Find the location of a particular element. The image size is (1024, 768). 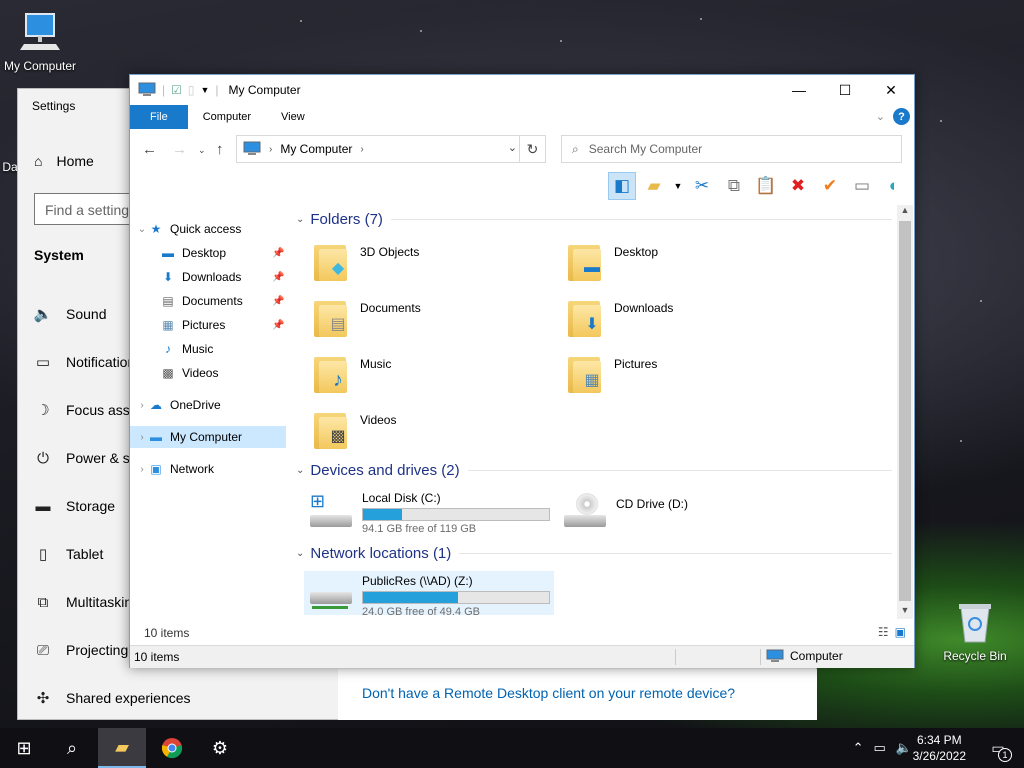

scroll-down-icon: ▼ is located at coordinates (905, 612).